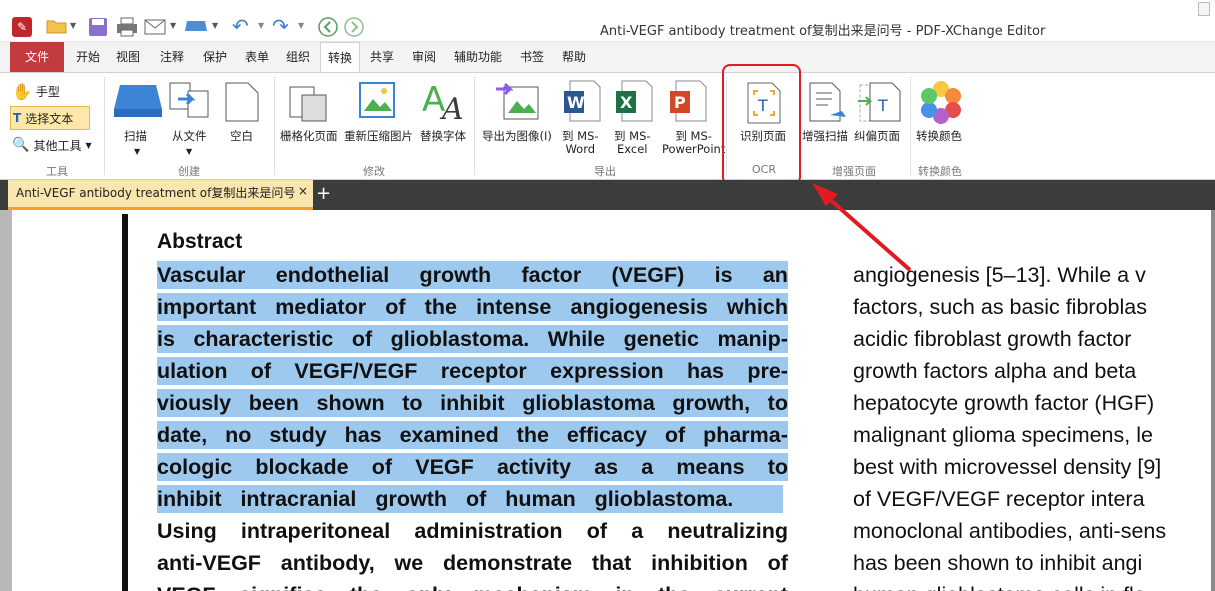 The image size is (1215, 591). Describe the element at coordinates (280, 26) in the screenshot. I see `redo-icon: ↷` at that location.